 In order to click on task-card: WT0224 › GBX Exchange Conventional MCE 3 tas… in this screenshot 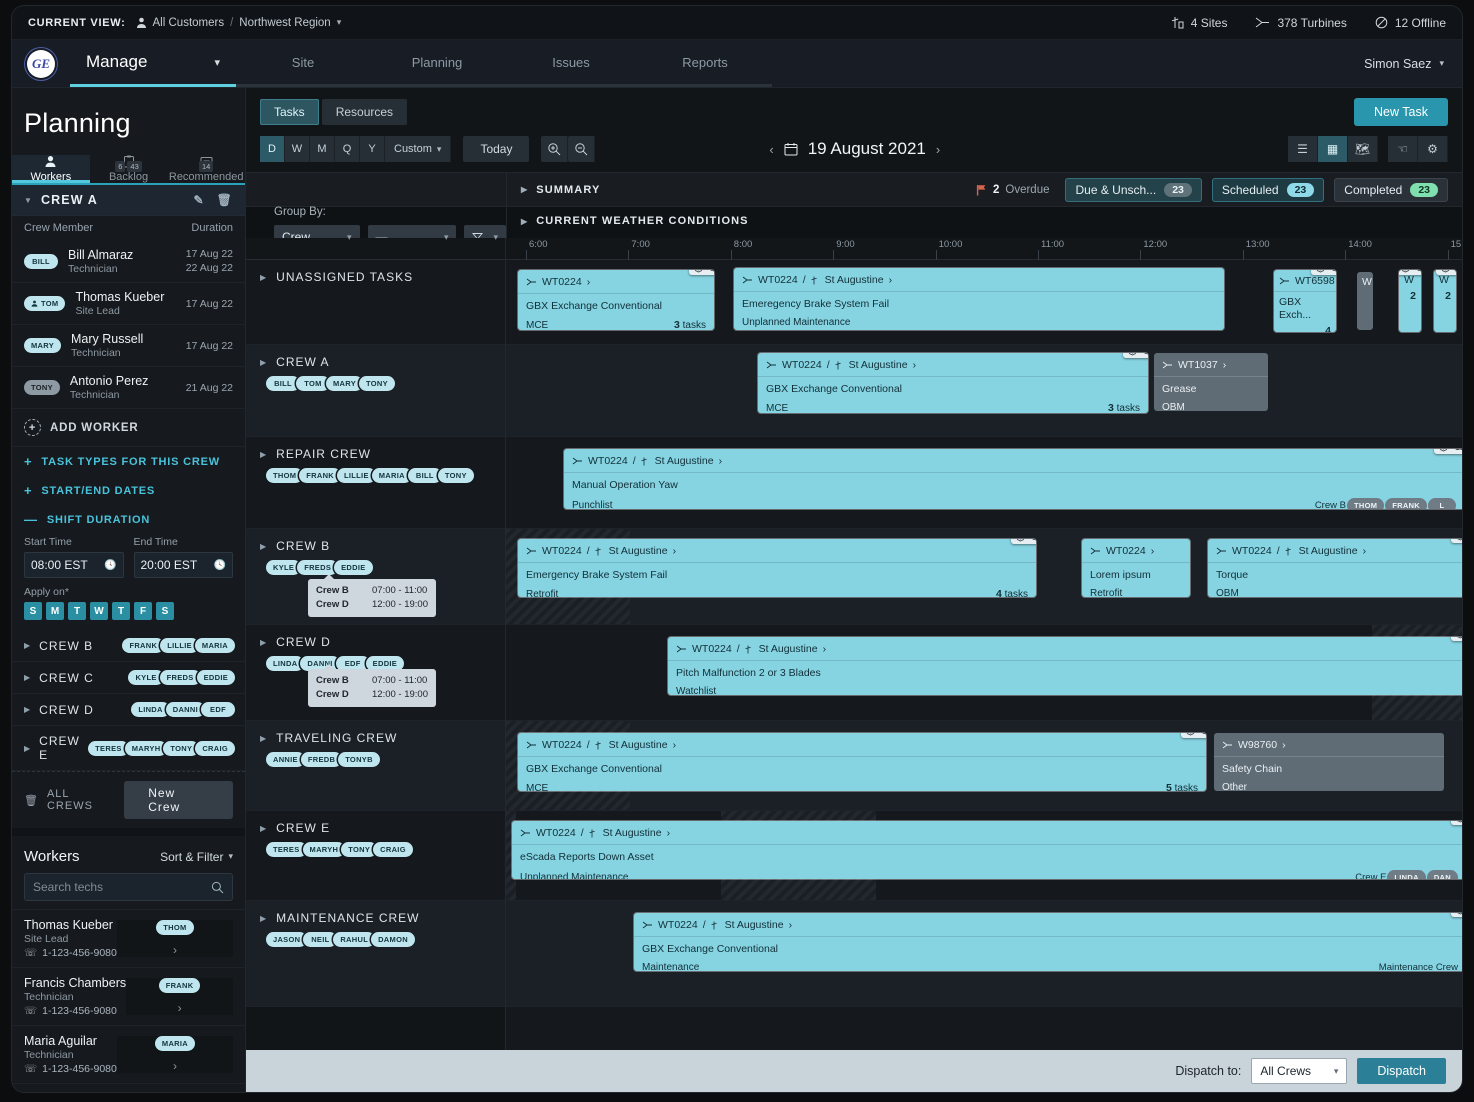, I will do `click(616, 300)`.